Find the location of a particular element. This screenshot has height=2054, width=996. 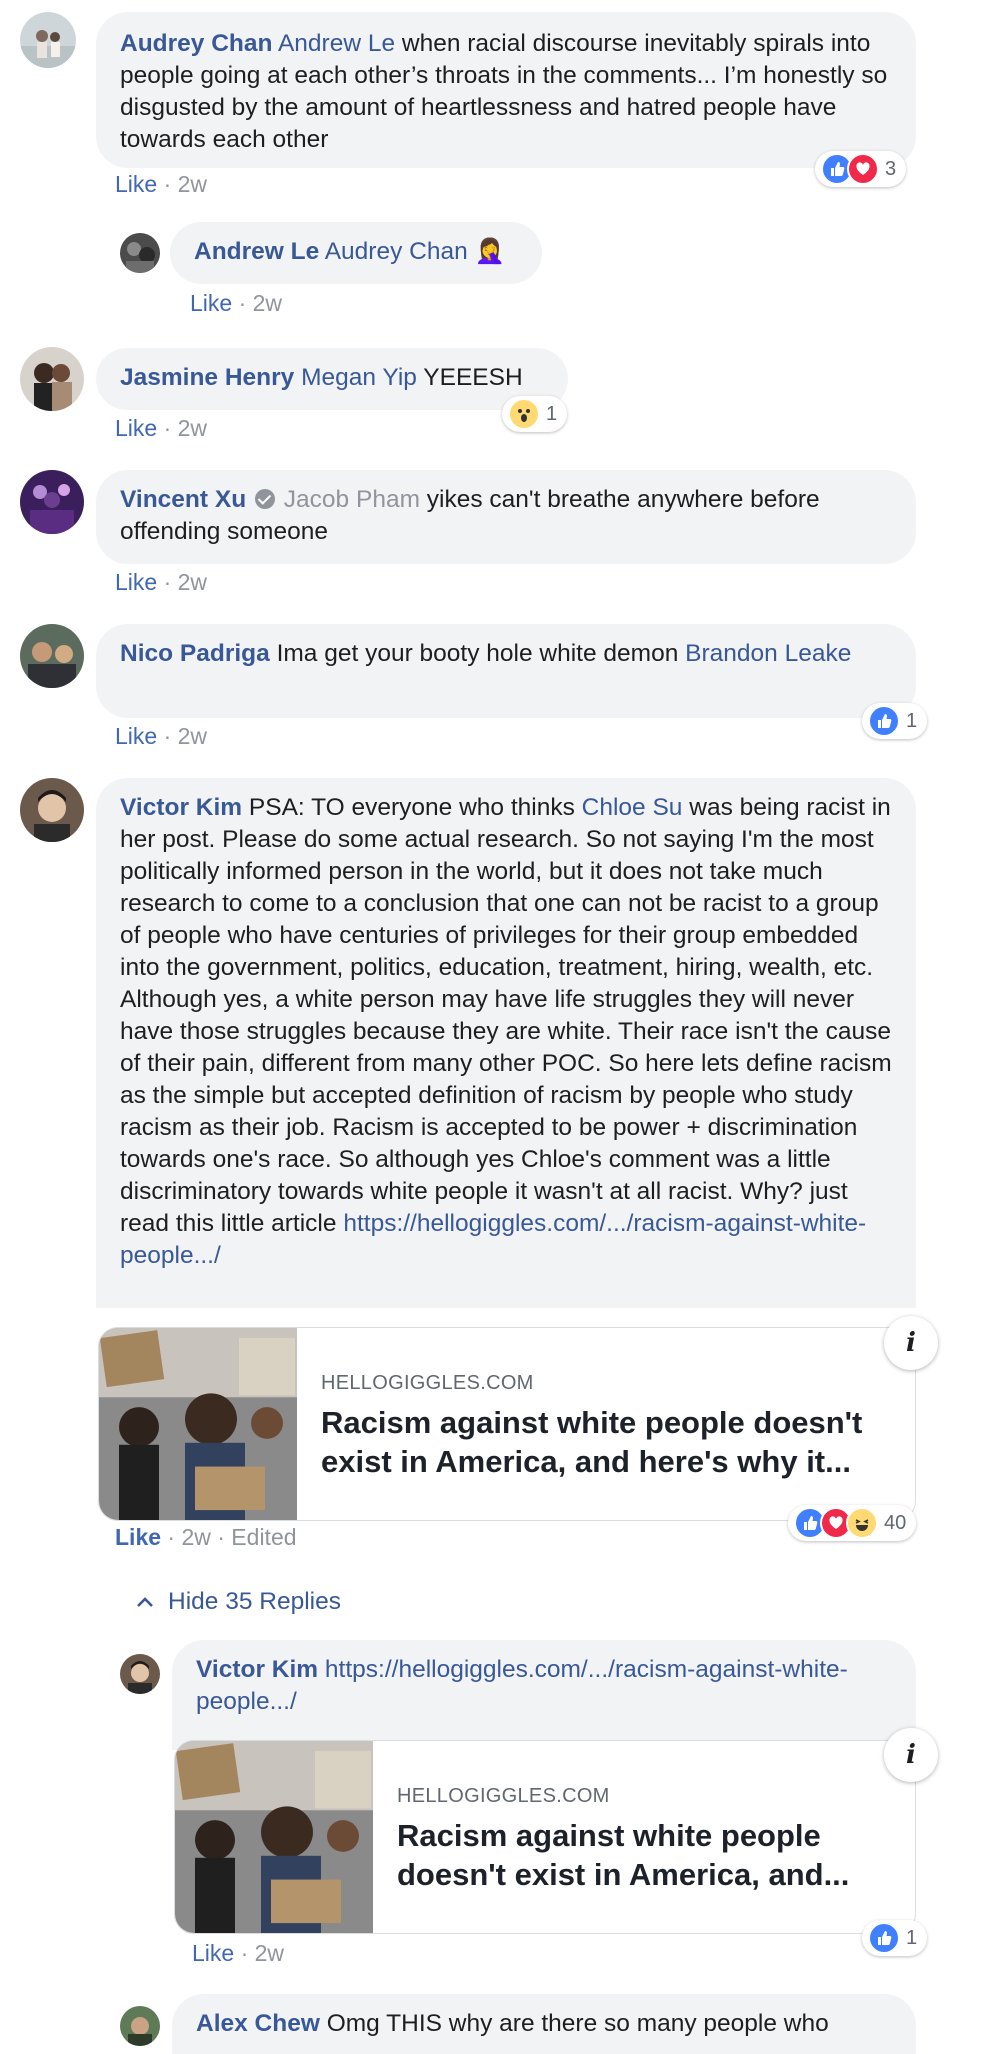

chevron-up-icon is located at coordinates (145, 1602).